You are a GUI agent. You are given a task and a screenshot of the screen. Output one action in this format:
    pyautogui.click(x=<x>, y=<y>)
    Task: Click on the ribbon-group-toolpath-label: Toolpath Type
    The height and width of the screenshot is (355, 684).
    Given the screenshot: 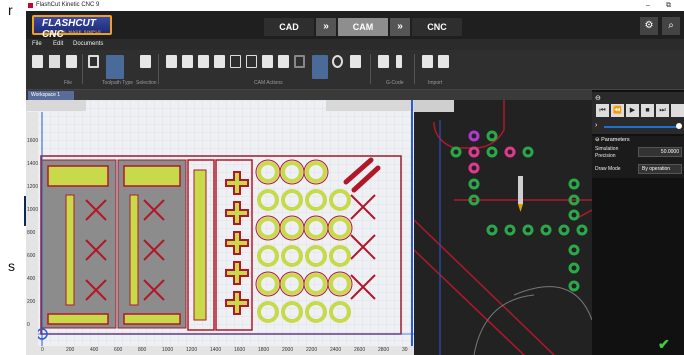 What is the action you would take?
    pyautogui.click(x=118, y=83)
    